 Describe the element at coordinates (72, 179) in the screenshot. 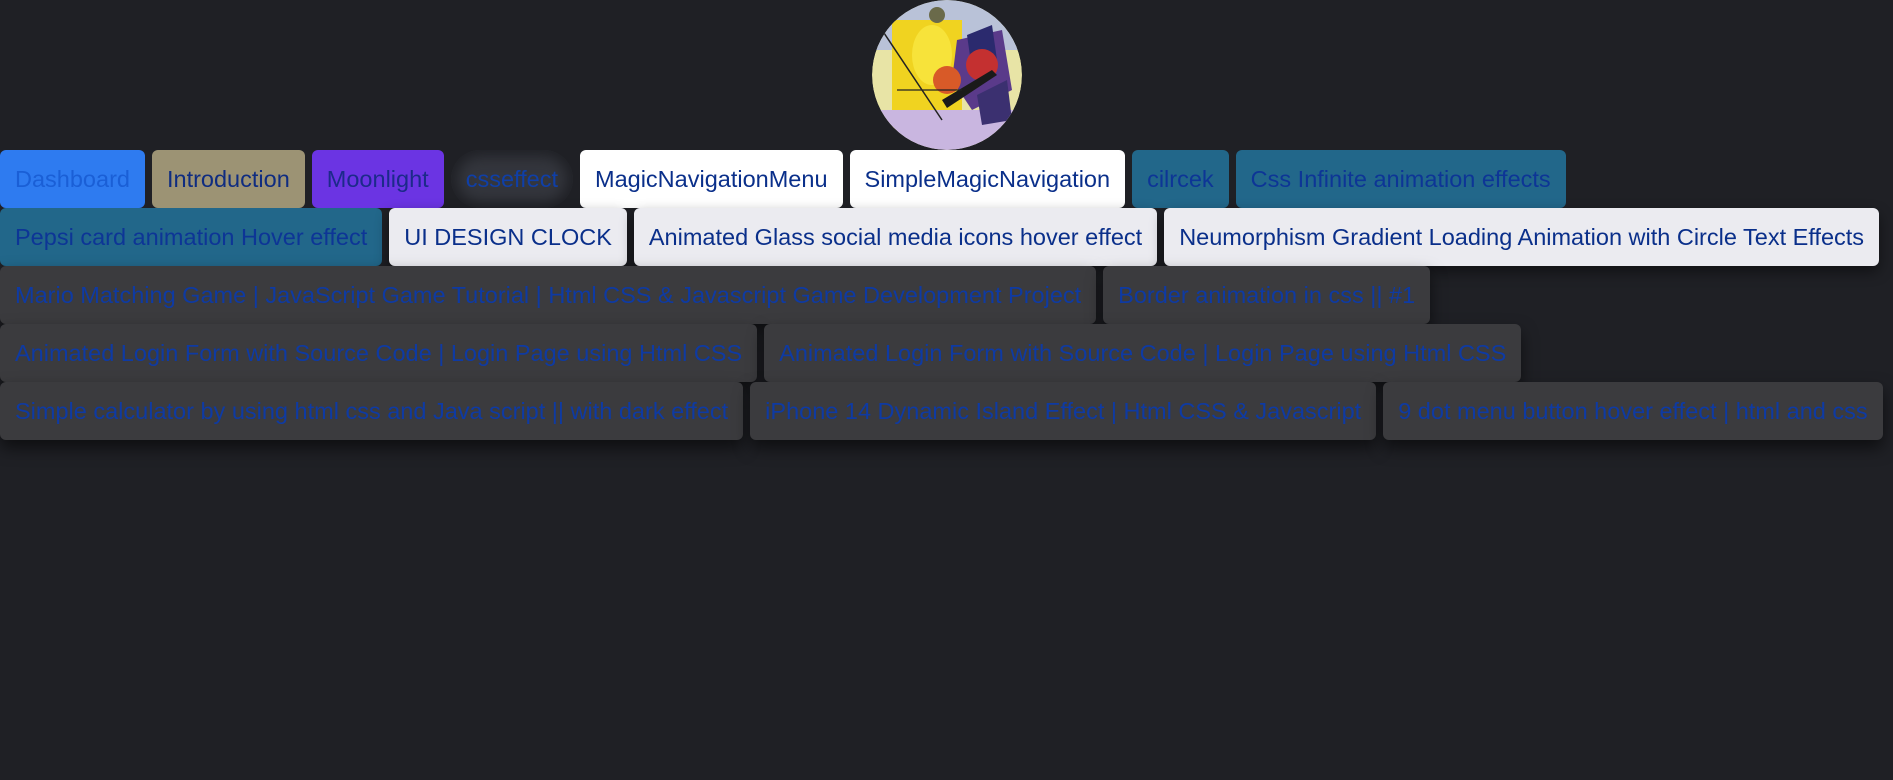

I see `nav-button-dashboard: Dashboard` at that location.